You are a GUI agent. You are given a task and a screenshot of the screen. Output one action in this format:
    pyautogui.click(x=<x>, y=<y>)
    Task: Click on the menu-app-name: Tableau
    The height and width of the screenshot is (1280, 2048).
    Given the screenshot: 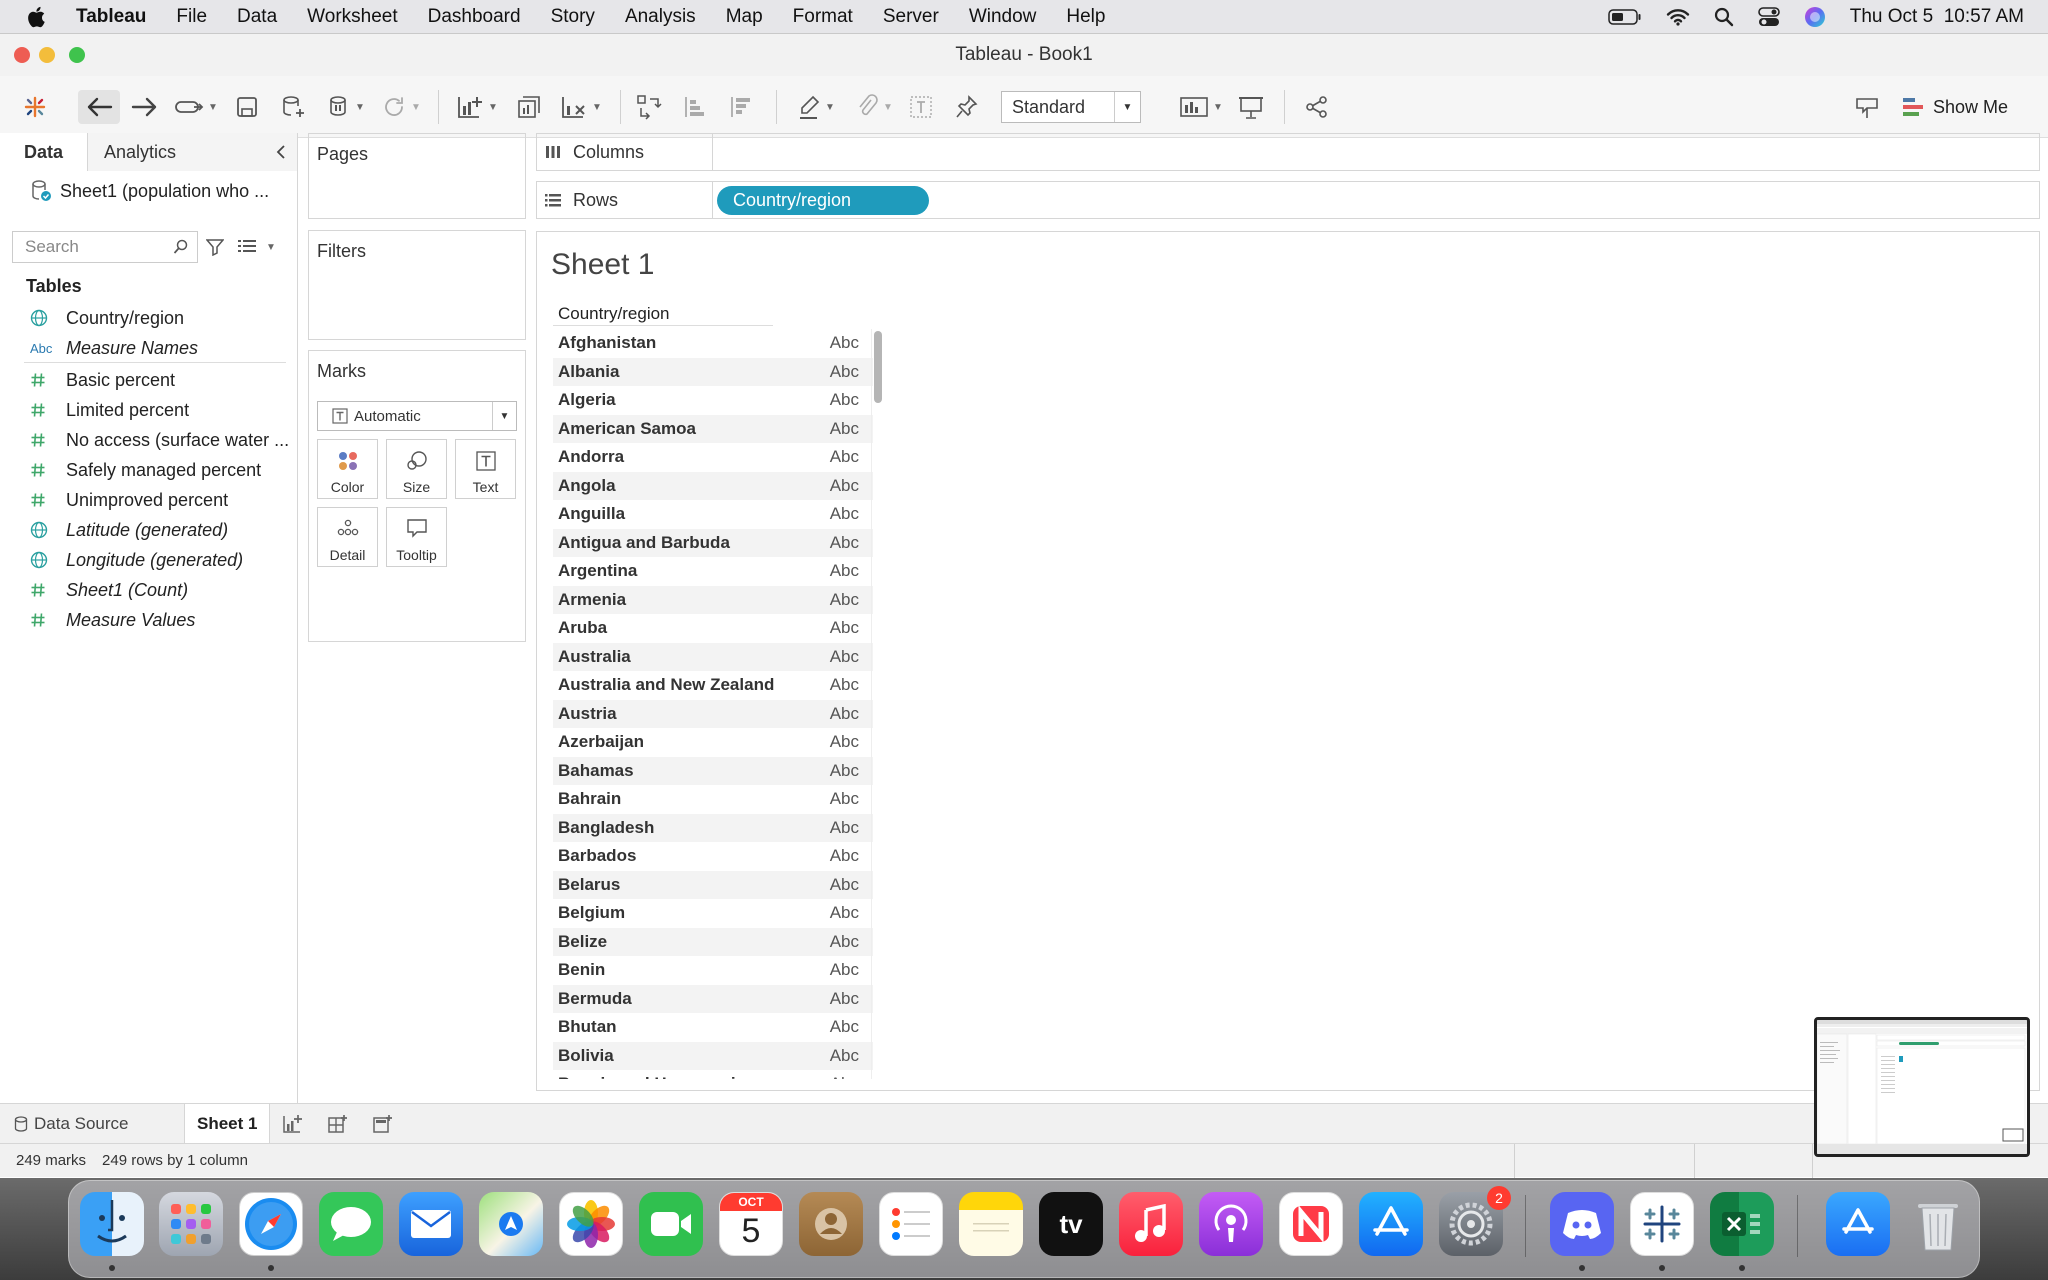 What is the action you would take?
    pyautogui.click(x=118, y=17)
    